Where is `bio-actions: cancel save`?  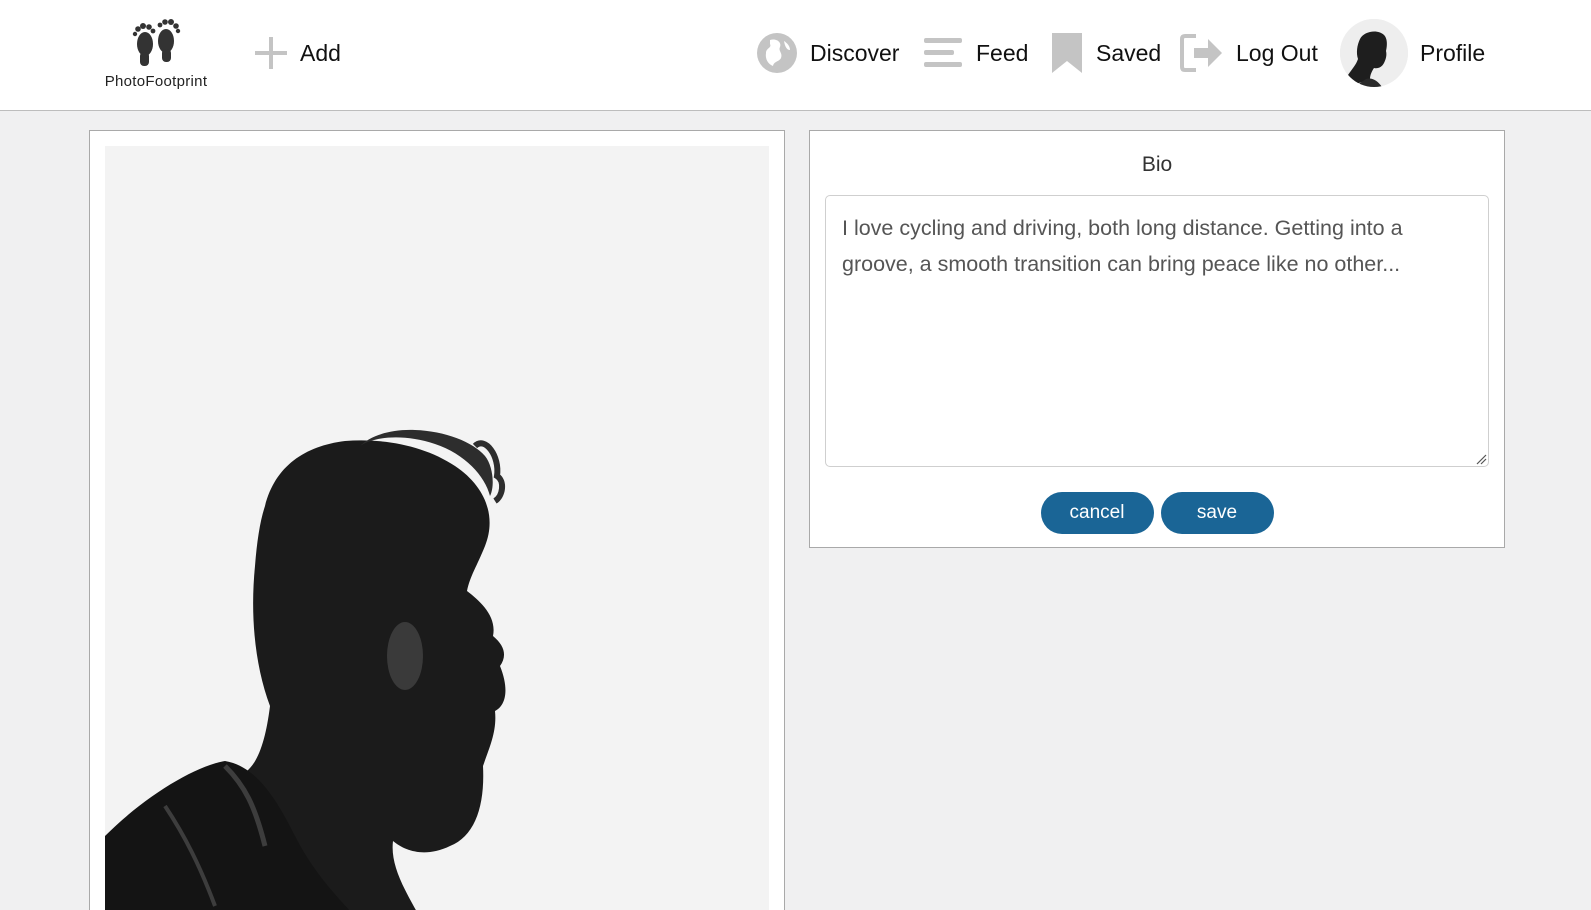 bio-actions: cancel save is located at coordinates (1157, 513).